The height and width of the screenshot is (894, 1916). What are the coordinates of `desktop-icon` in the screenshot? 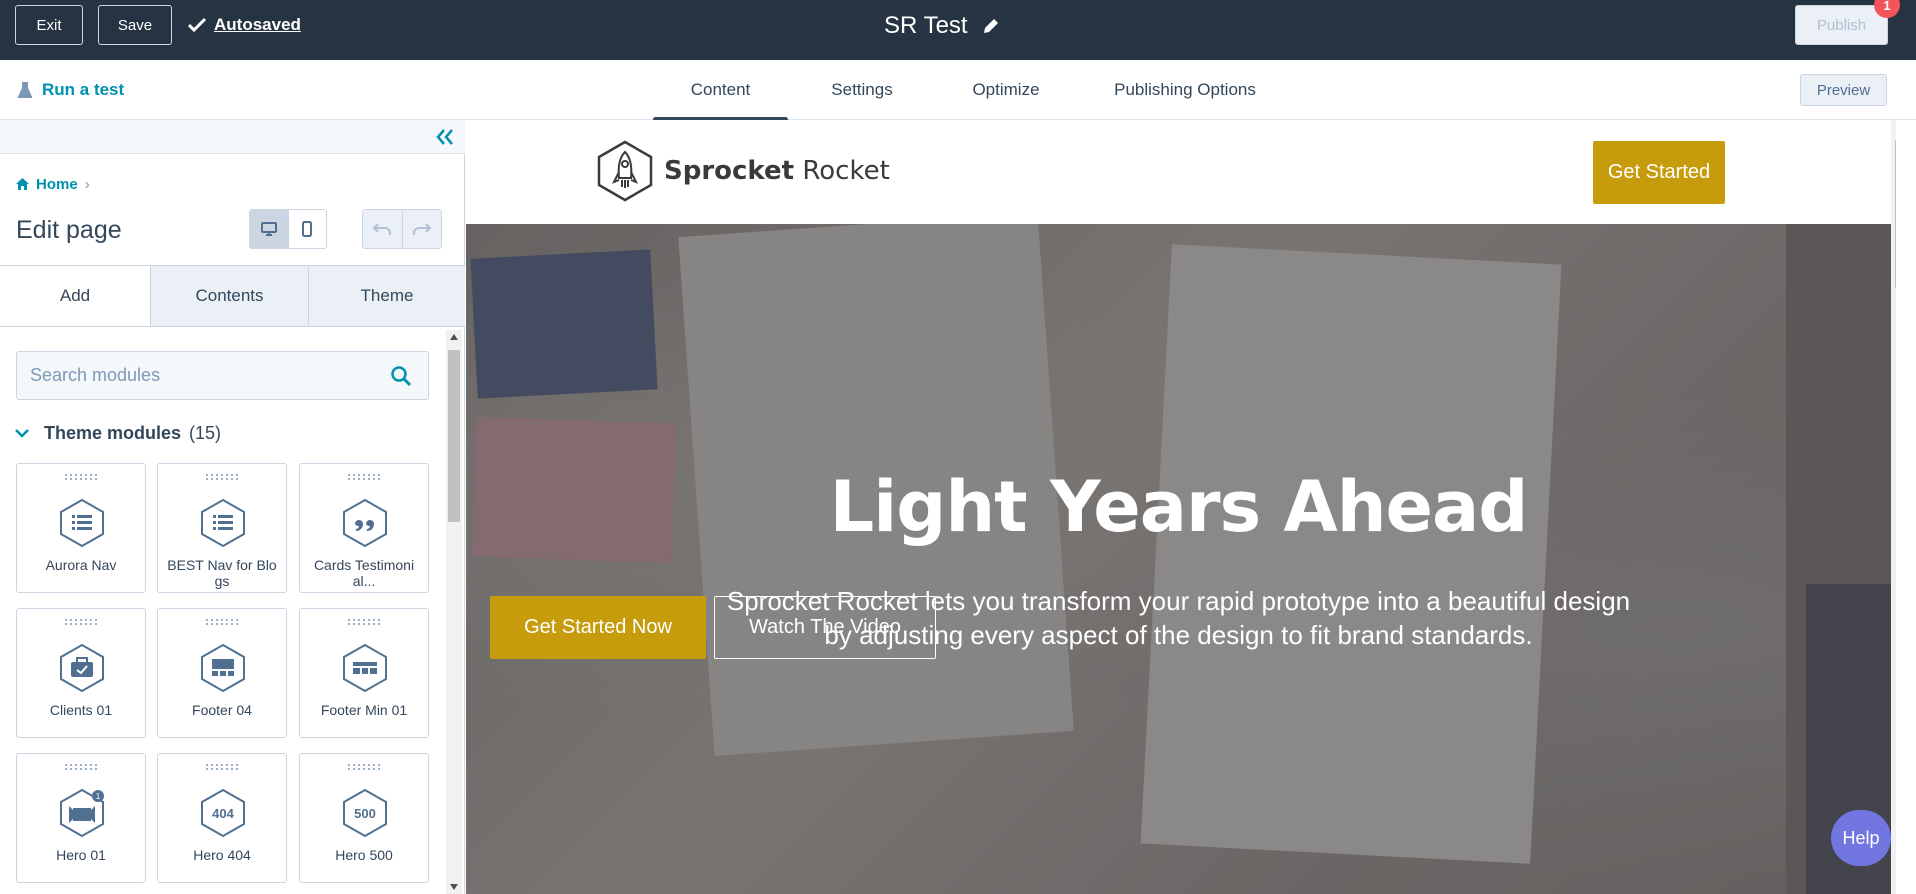 It's located at (268, 229).